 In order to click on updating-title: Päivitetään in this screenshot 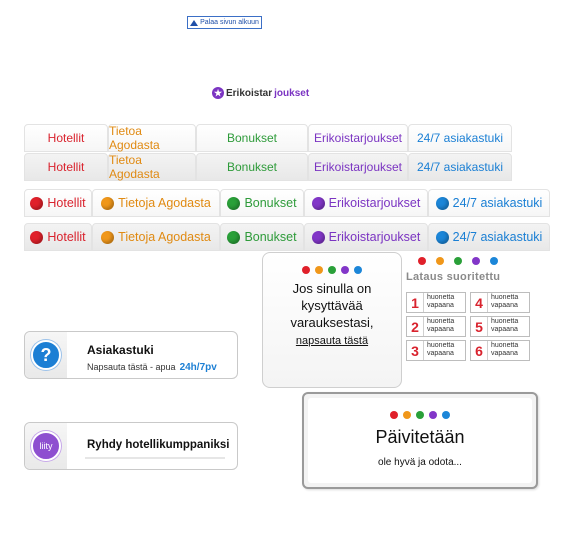, I will do `click(420, 437)`.